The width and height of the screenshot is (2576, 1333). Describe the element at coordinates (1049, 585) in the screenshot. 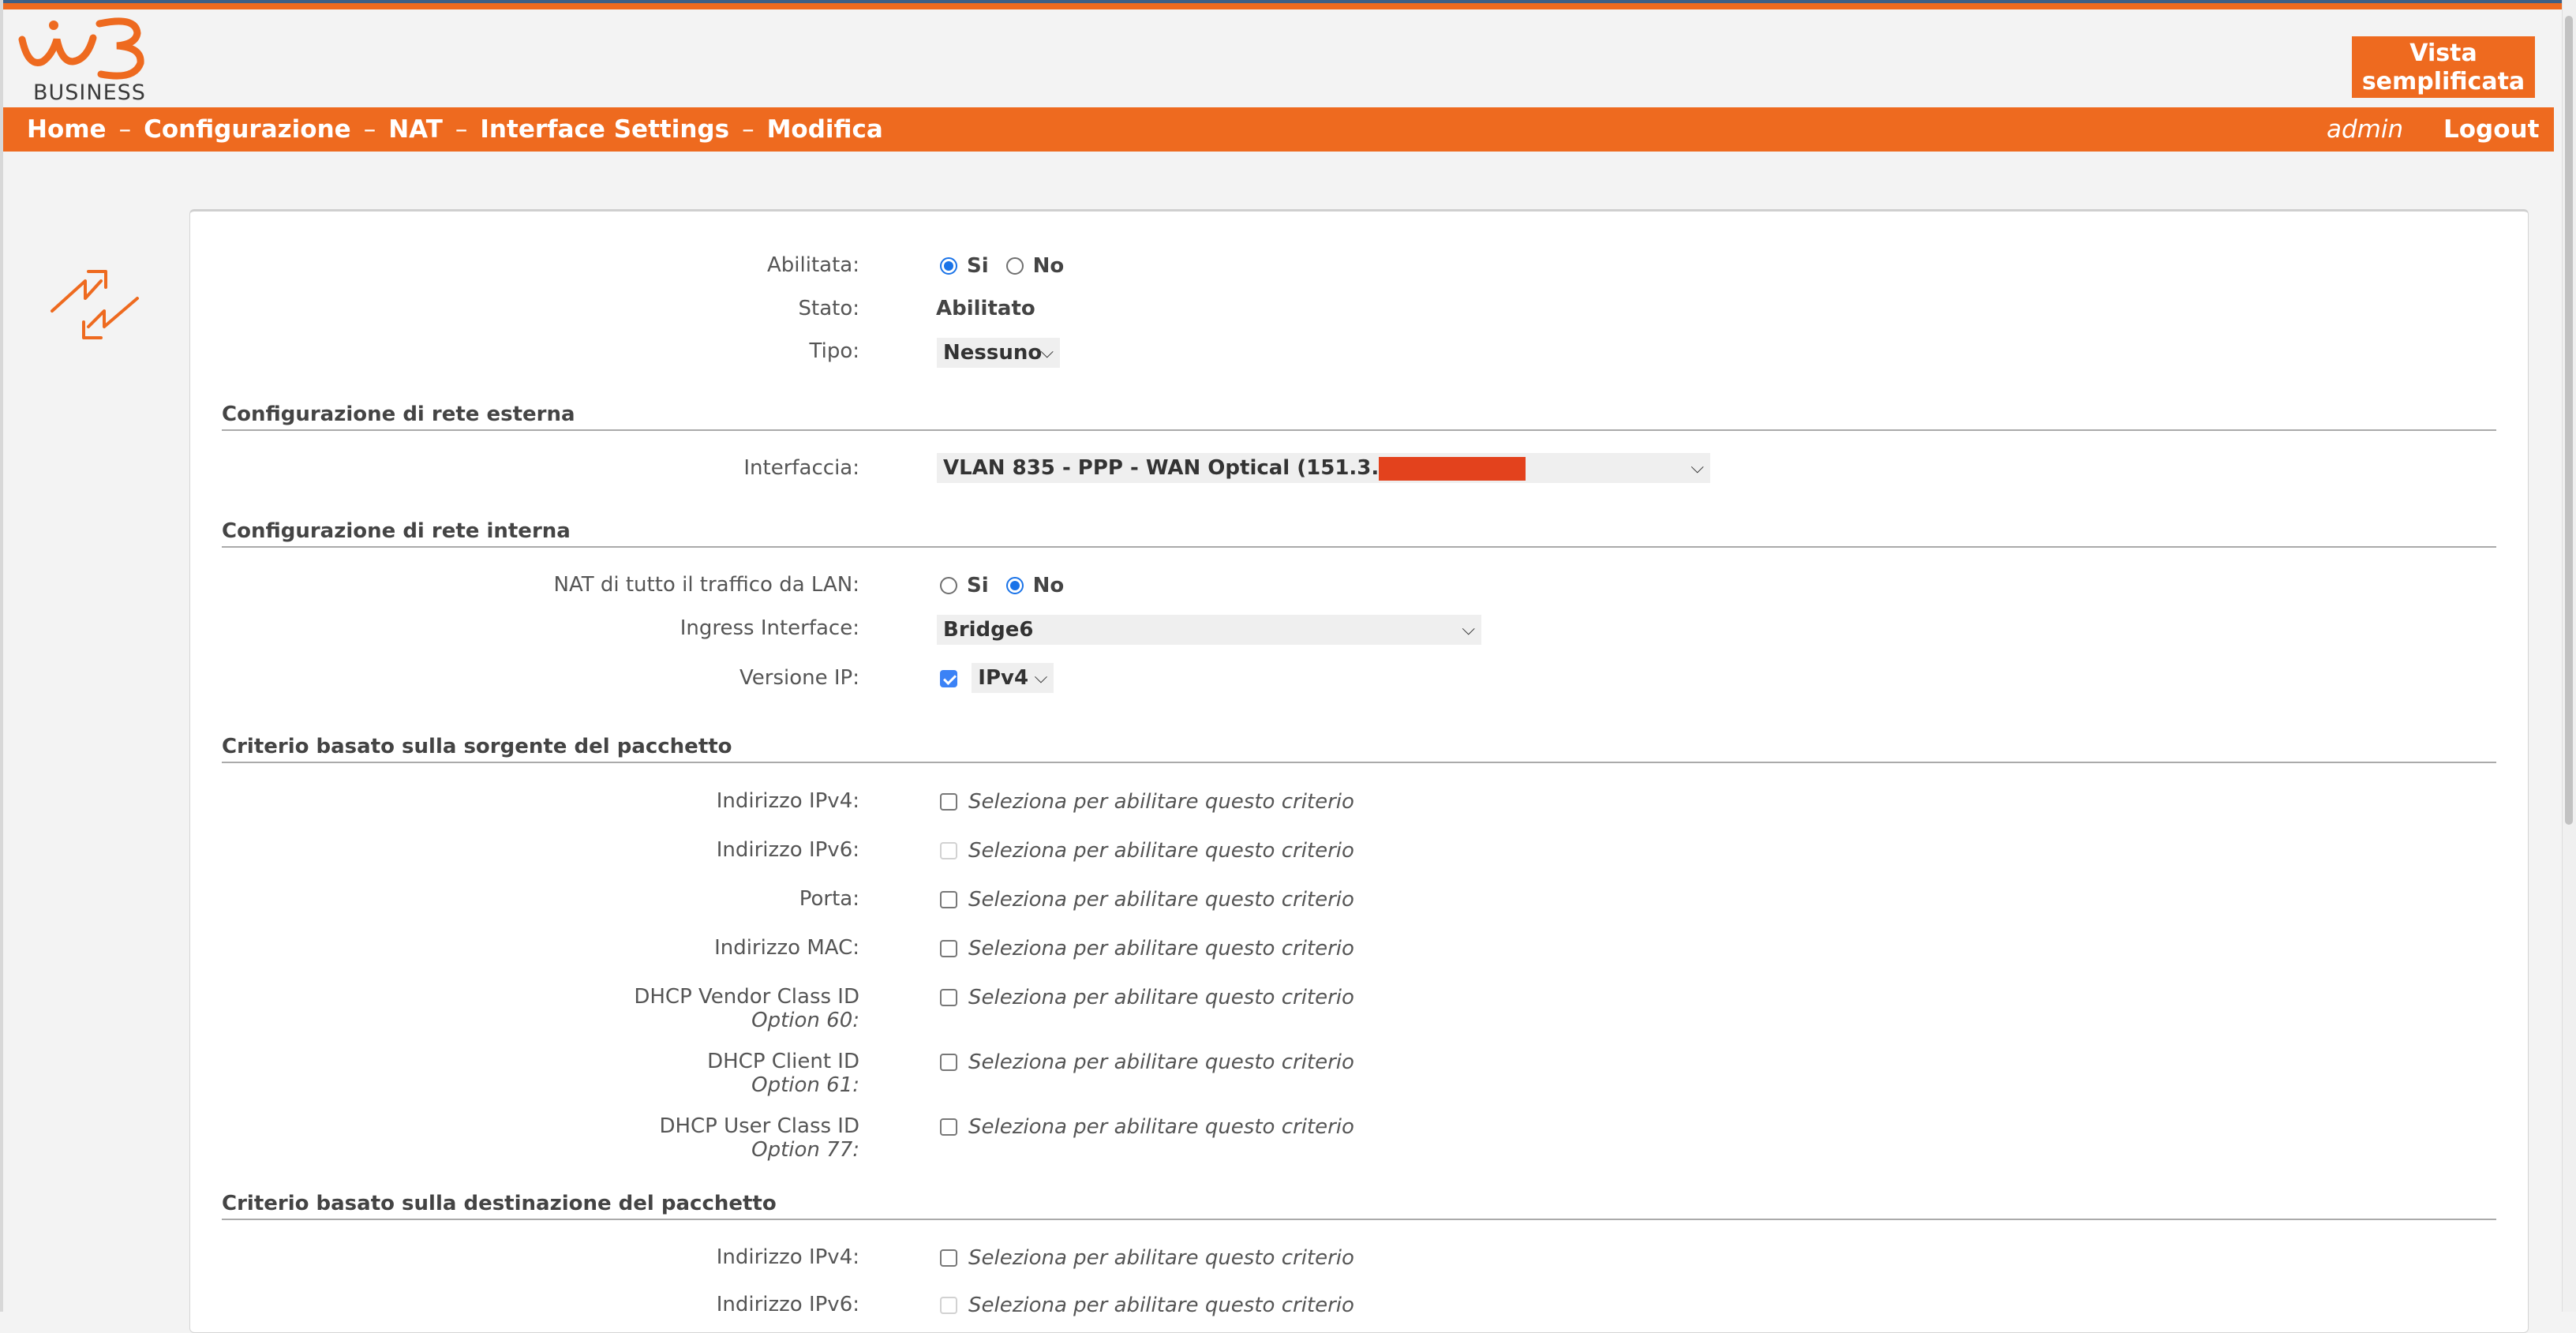

I see `nat-lan-no-label: No` at that location.